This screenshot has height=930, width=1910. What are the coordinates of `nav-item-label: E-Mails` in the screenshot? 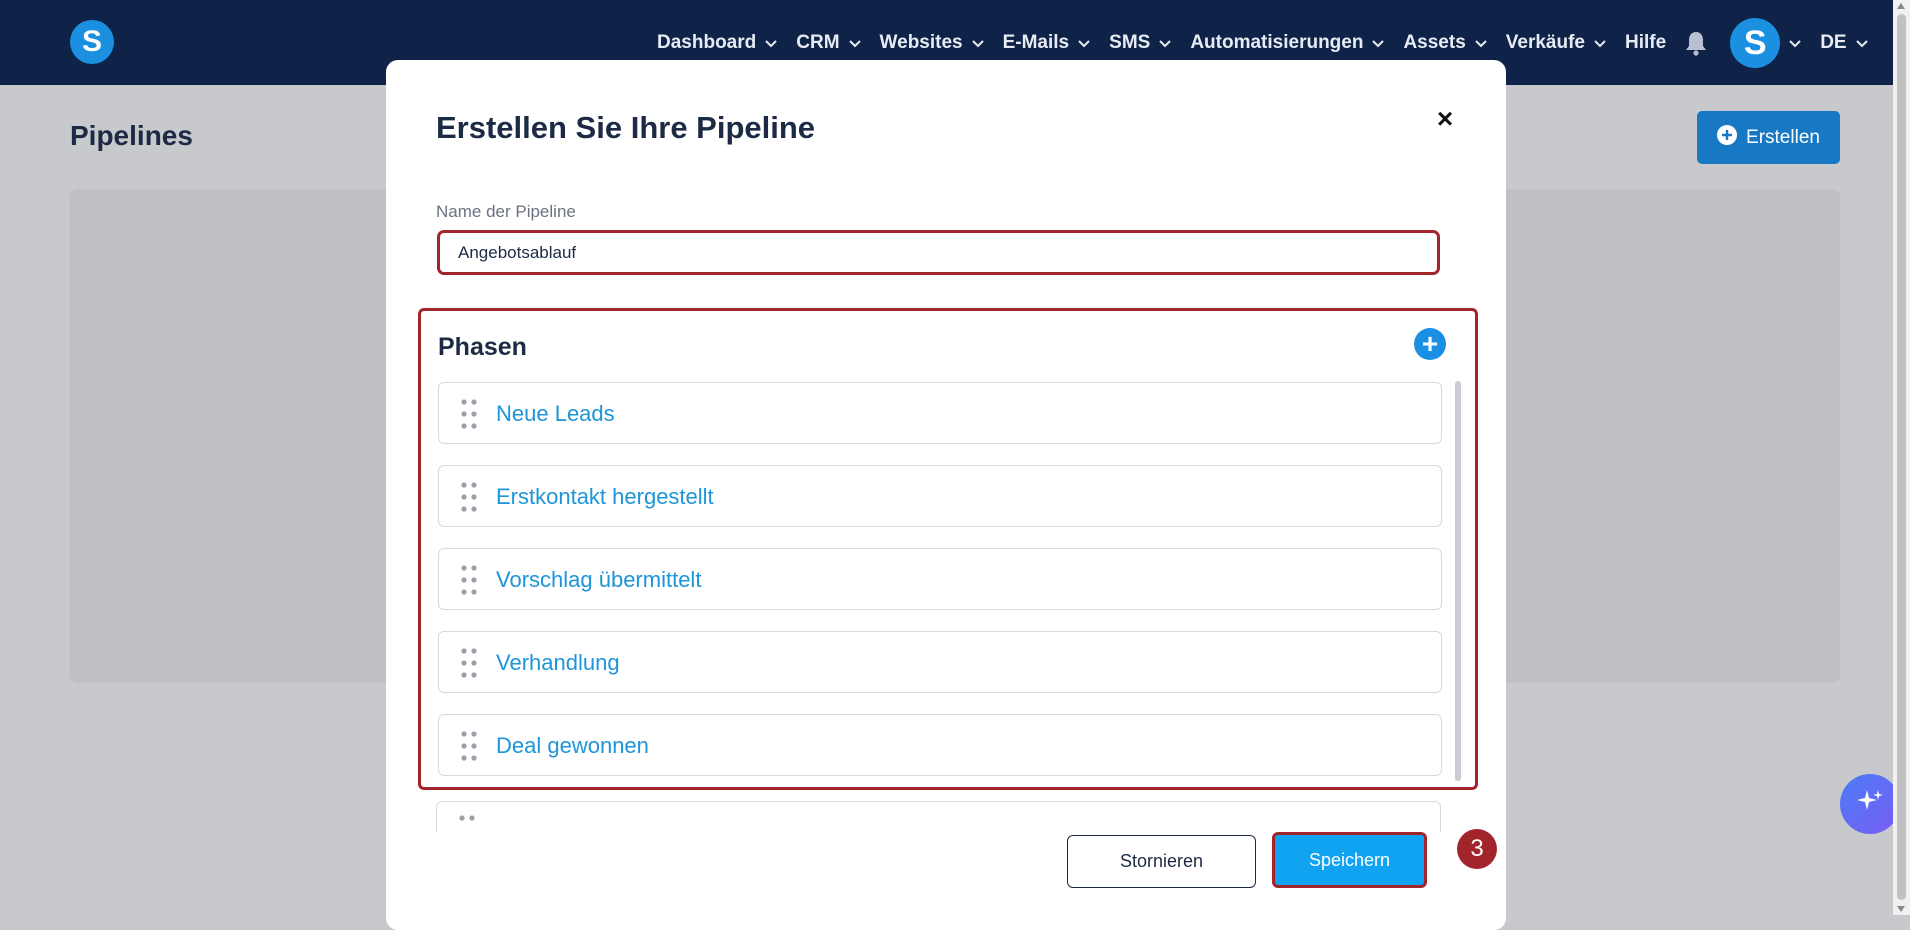 It's located at (1036, 42).